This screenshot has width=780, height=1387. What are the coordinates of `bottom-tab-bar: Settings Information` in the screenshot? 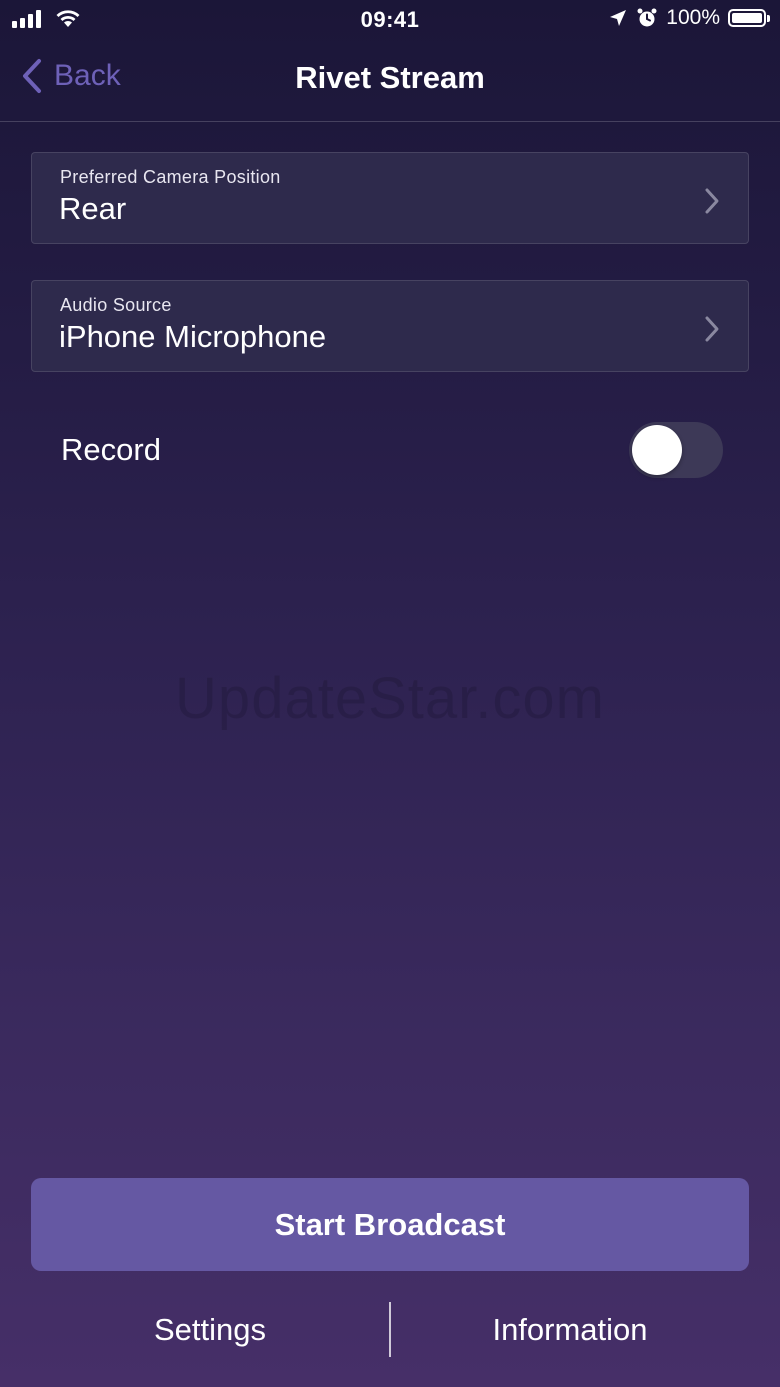 It's located at (390, 1330).